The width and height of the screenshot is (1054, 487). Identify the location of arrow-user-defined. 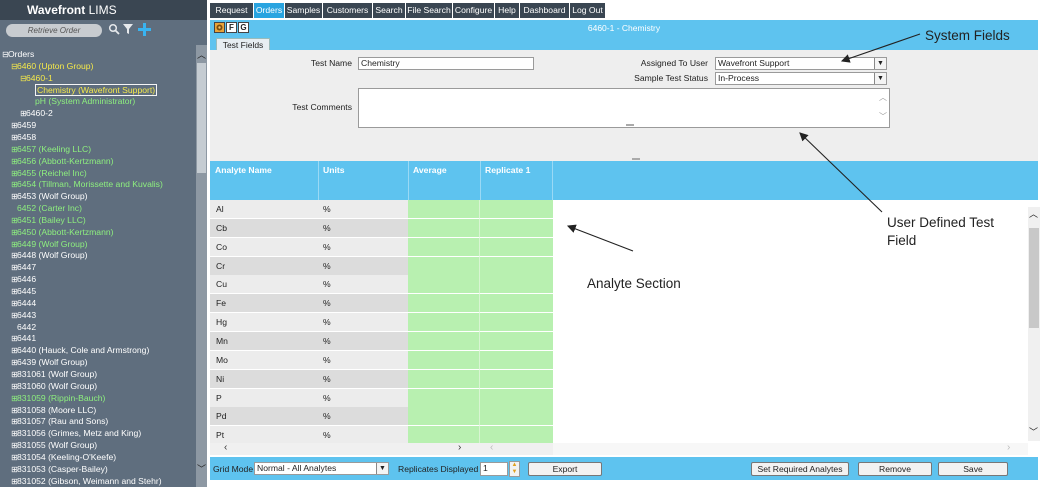
(841, 172).